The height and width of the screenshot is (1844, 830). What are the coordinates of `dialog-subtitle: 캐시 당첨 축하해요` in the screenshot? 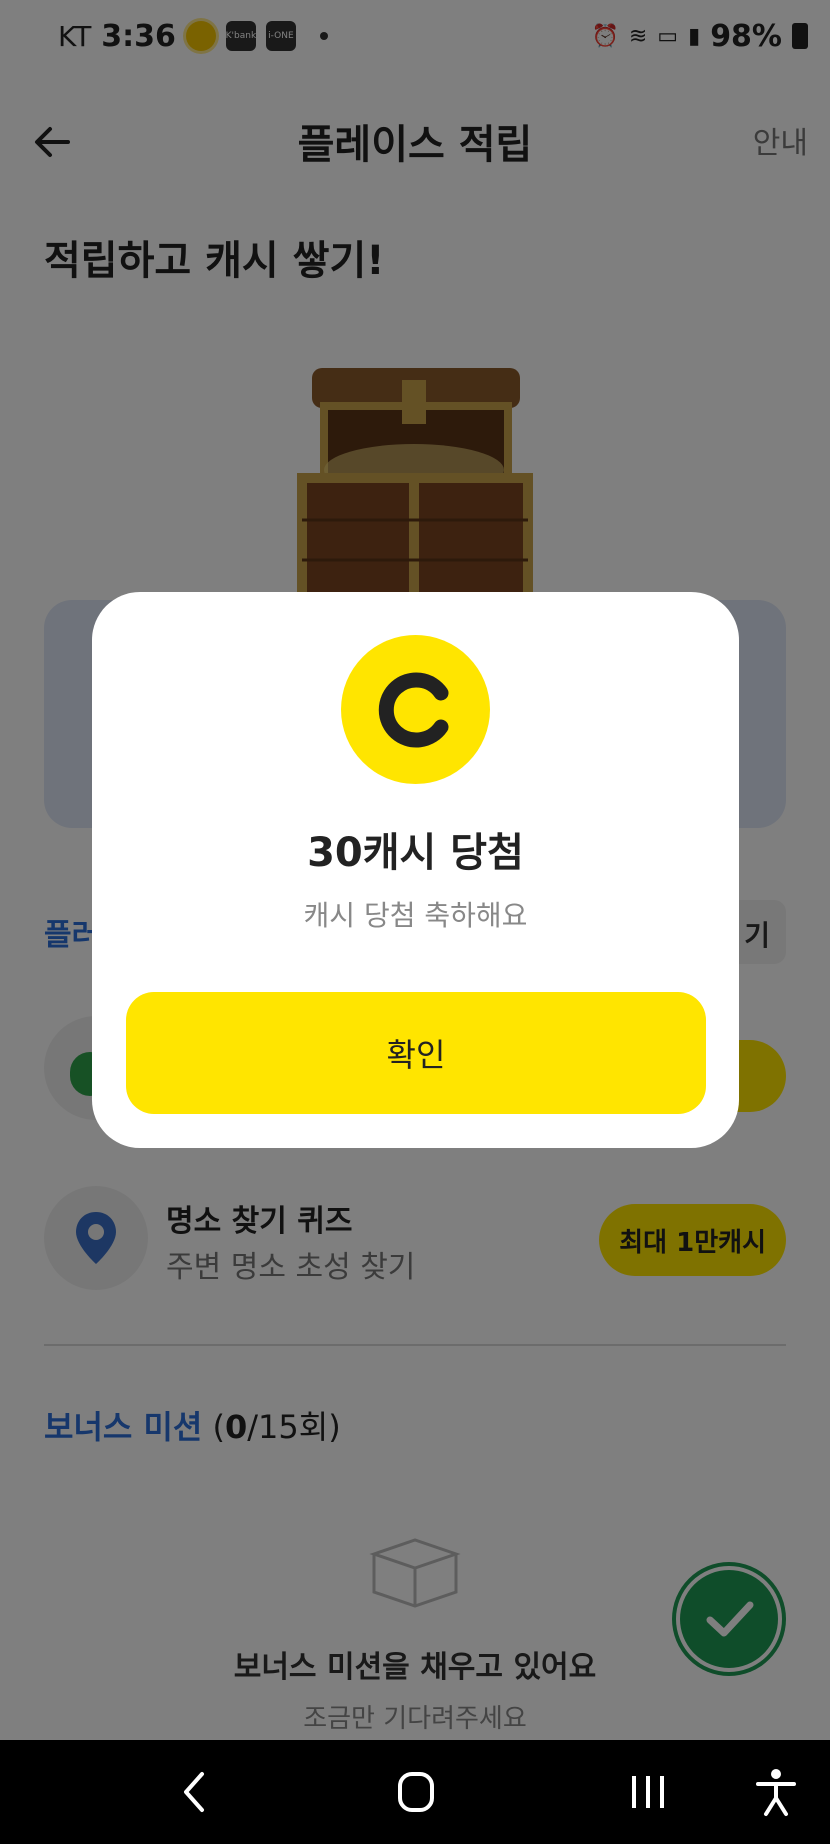 It's located at (415, 915).